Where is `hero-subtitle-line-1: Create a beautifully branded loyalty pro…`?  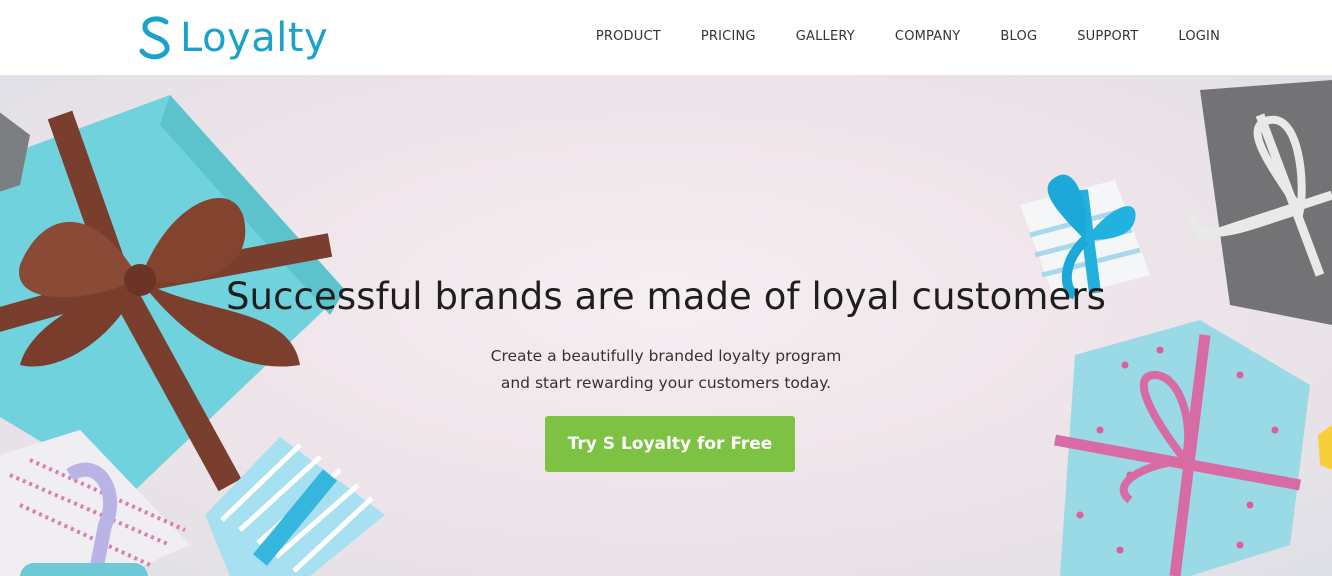
hero-subtitle-line-1: Create a beautifully branded loyalty pro… is located at coordinates (666, 356).